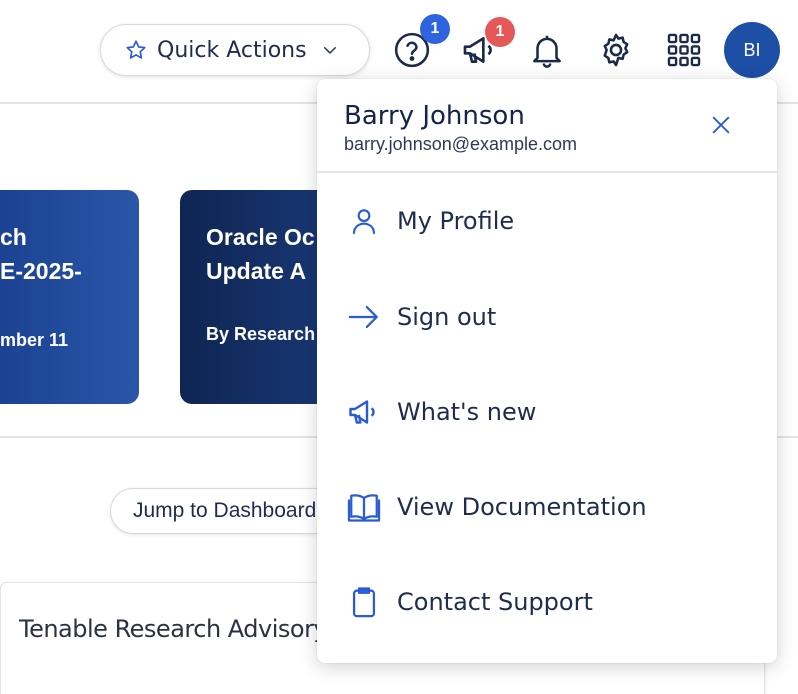 This screenshot has width=798, height=694. What do you see at coordinates (261, 334) in the screenshot?
I see `card-meta: By Research` at bounding box center [261, 334].